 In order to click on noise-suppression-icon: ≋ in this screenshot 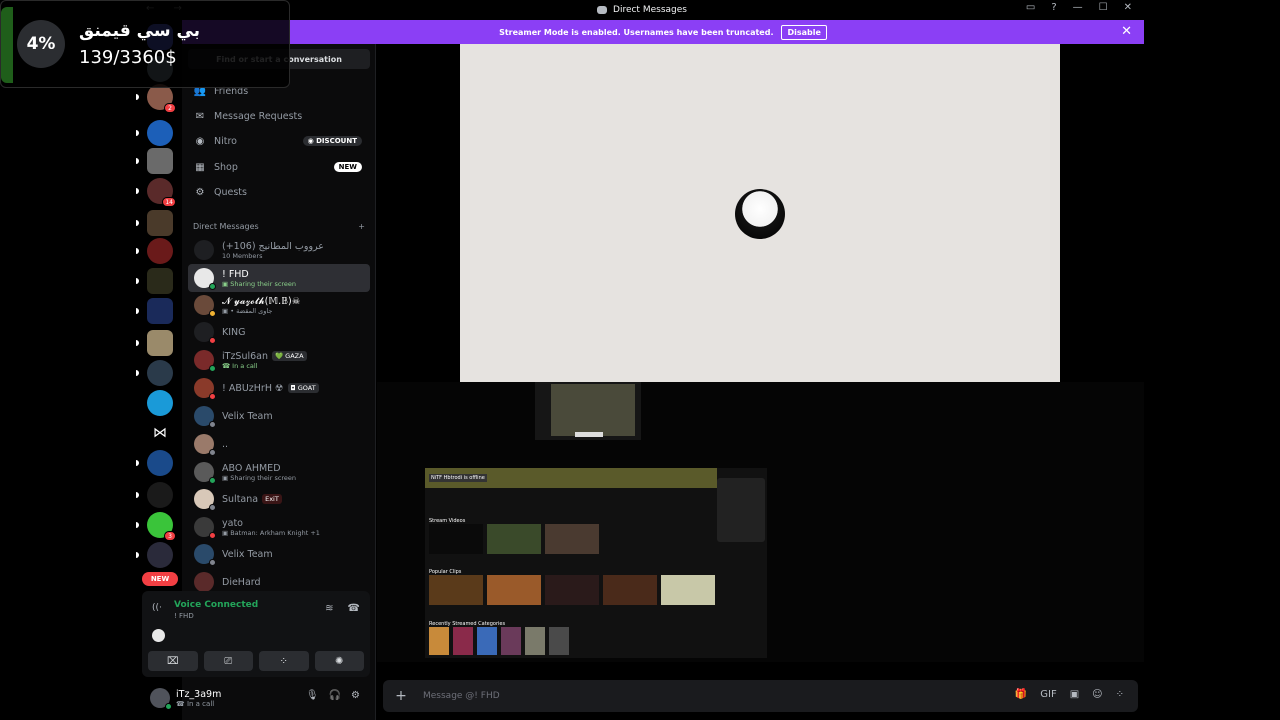, I will do `click(329, 608)`.